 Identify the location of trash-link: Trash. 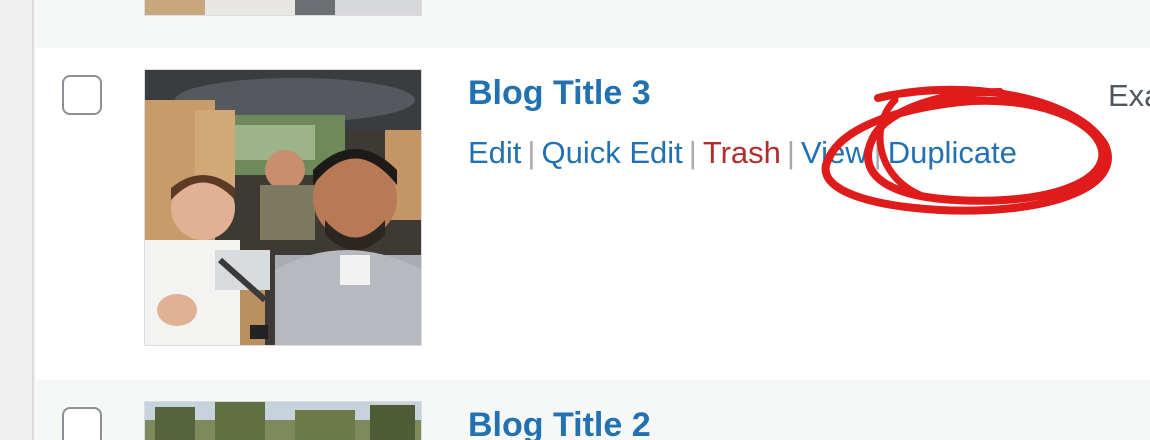
(742, 152).